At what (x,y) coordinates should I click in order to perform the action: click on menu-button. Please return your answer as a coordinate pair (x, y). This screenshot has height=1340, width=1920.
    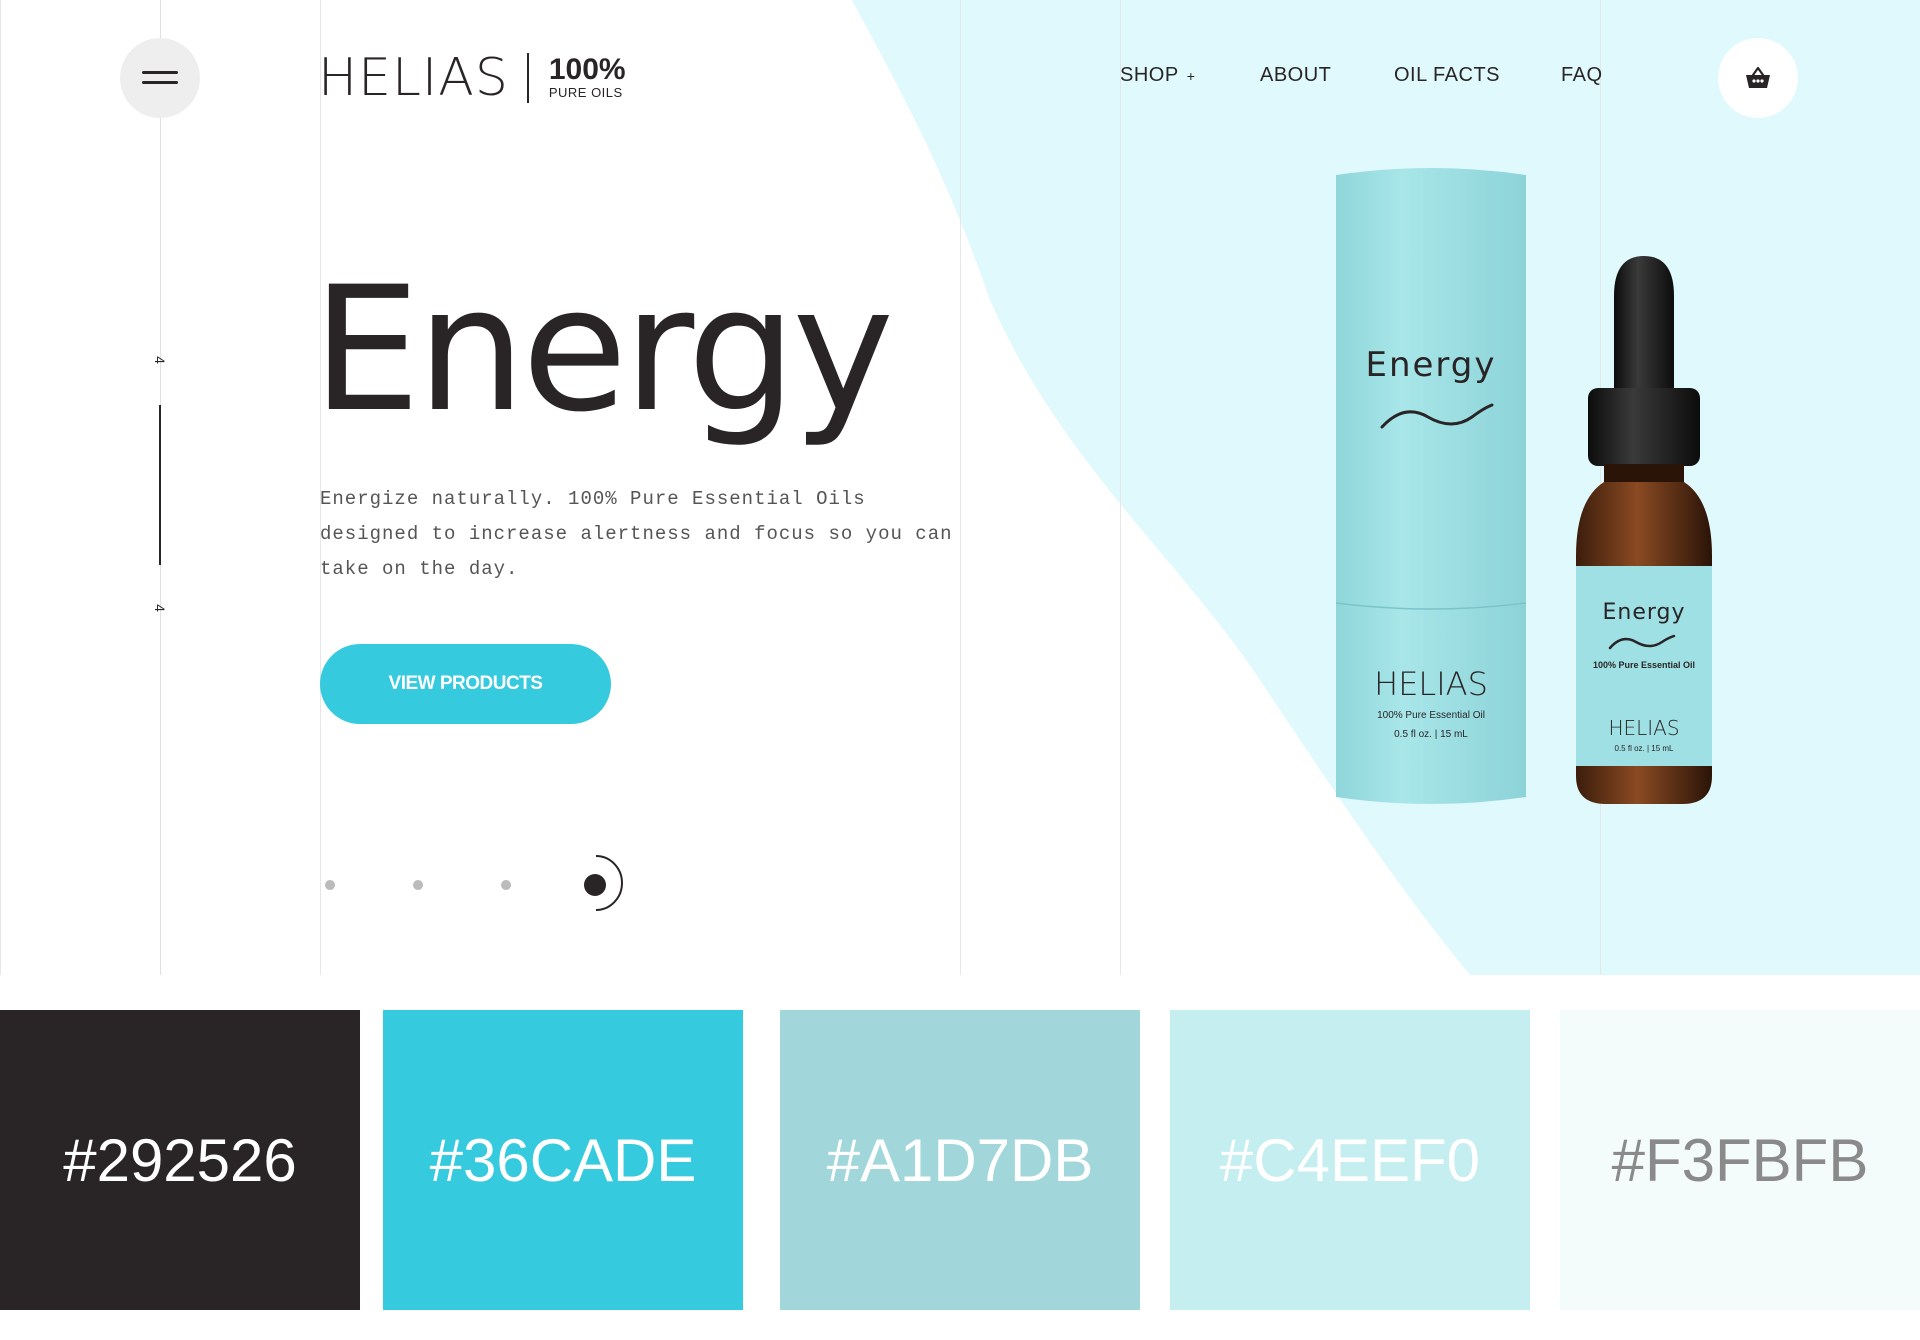
    Looking at the image, I should click on (160, 78).